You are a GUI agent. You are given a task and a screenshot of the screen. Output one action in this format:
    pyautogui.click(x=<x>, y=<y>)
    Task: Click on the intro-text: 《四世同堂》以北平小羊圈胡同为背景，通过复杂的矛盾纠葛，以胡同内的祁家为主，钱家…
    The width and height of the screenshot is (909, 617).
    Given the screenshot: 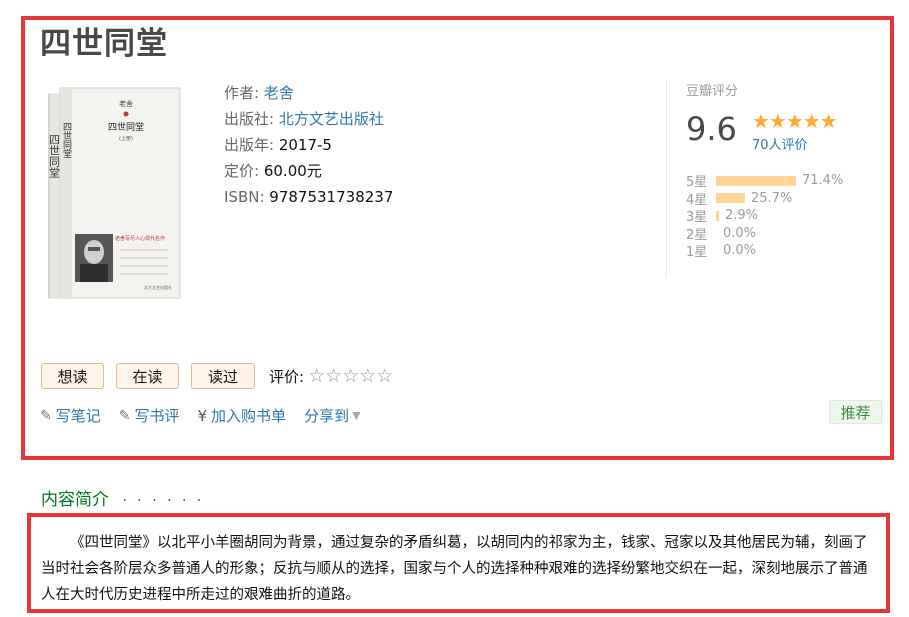 What is the action you would take?
    pyautogui.click(x=454, y=569)
    